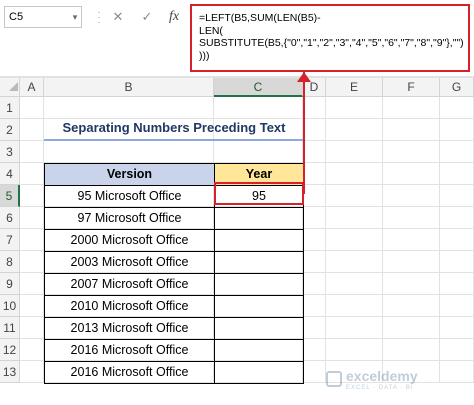 This screenshot has height=405, width=474. I want to click on row-header-11: 11, so click(10, 328).